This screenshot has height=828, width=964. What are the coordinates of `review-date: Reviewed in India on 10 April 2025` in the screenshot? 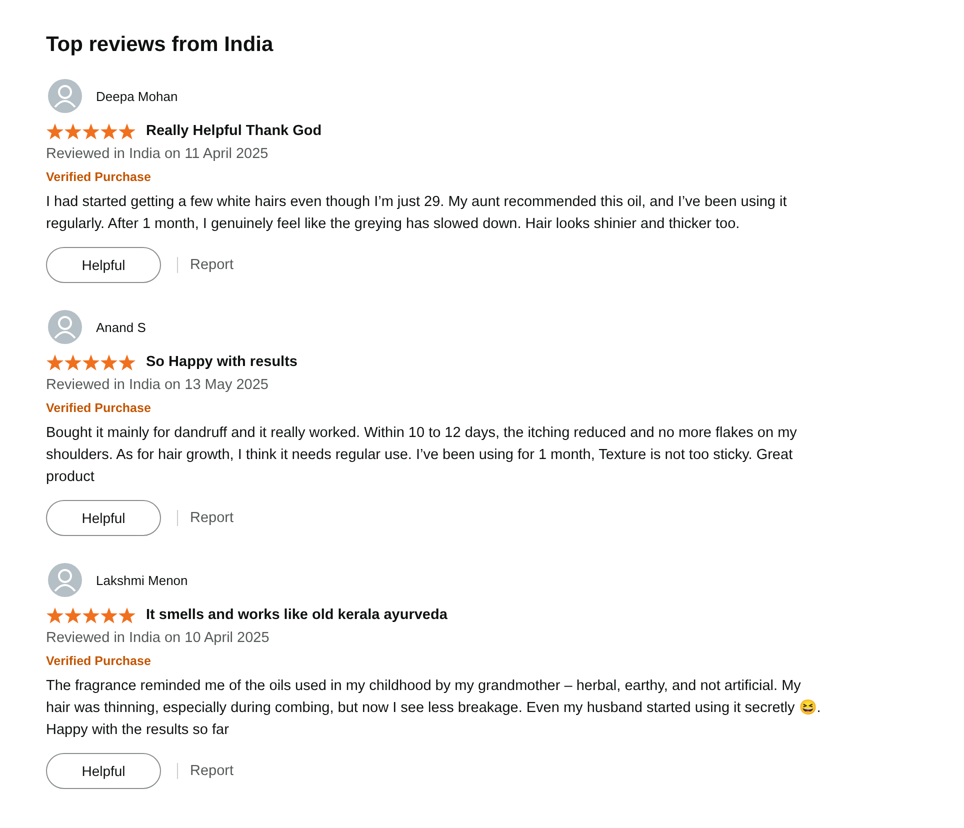 It's located at (158, 638).